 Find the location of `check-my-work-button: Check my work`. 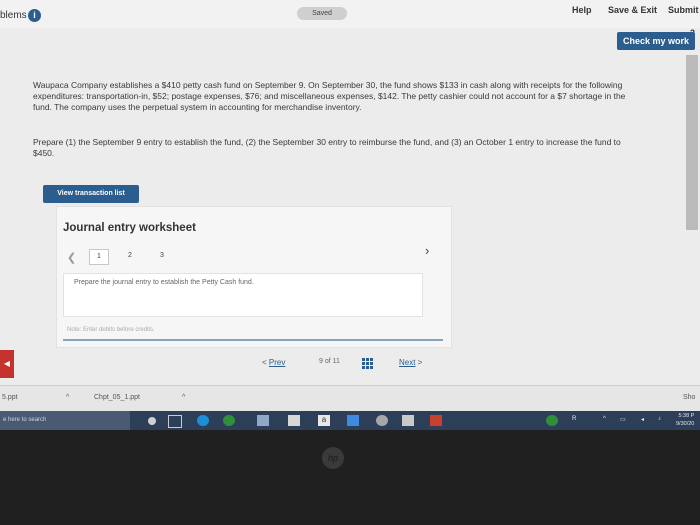

check-my-work-button: Check my work is located at coordinates (656, 41).